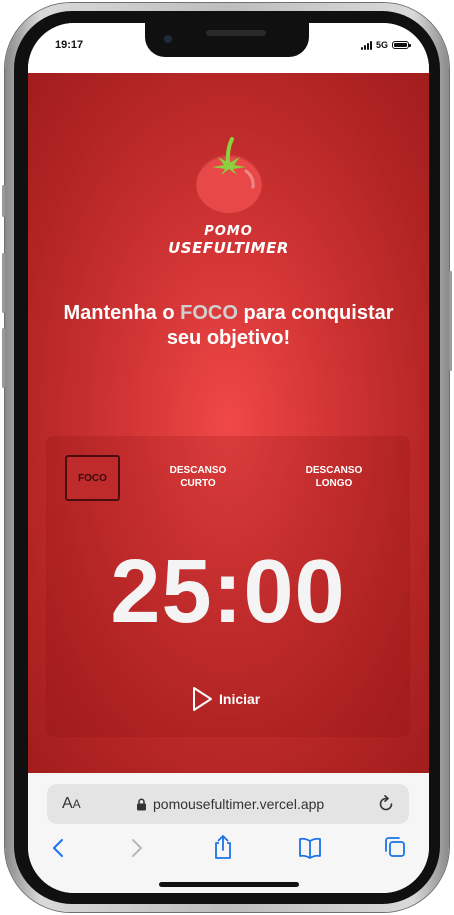 This screenshot has height=915, width=454. Describe the element at coordinates (381, 45) in the screenshot. I see `network-type: 5G` at that location.